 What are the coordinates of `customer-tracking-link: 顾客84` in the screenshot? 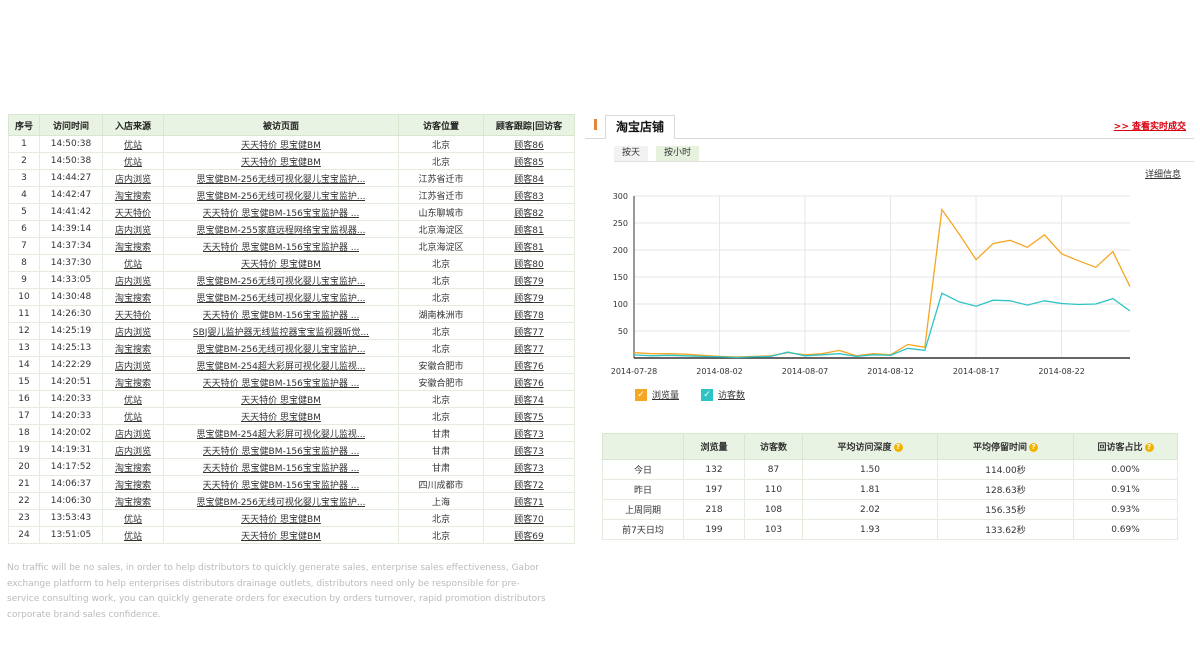 It's located at (528, 180).